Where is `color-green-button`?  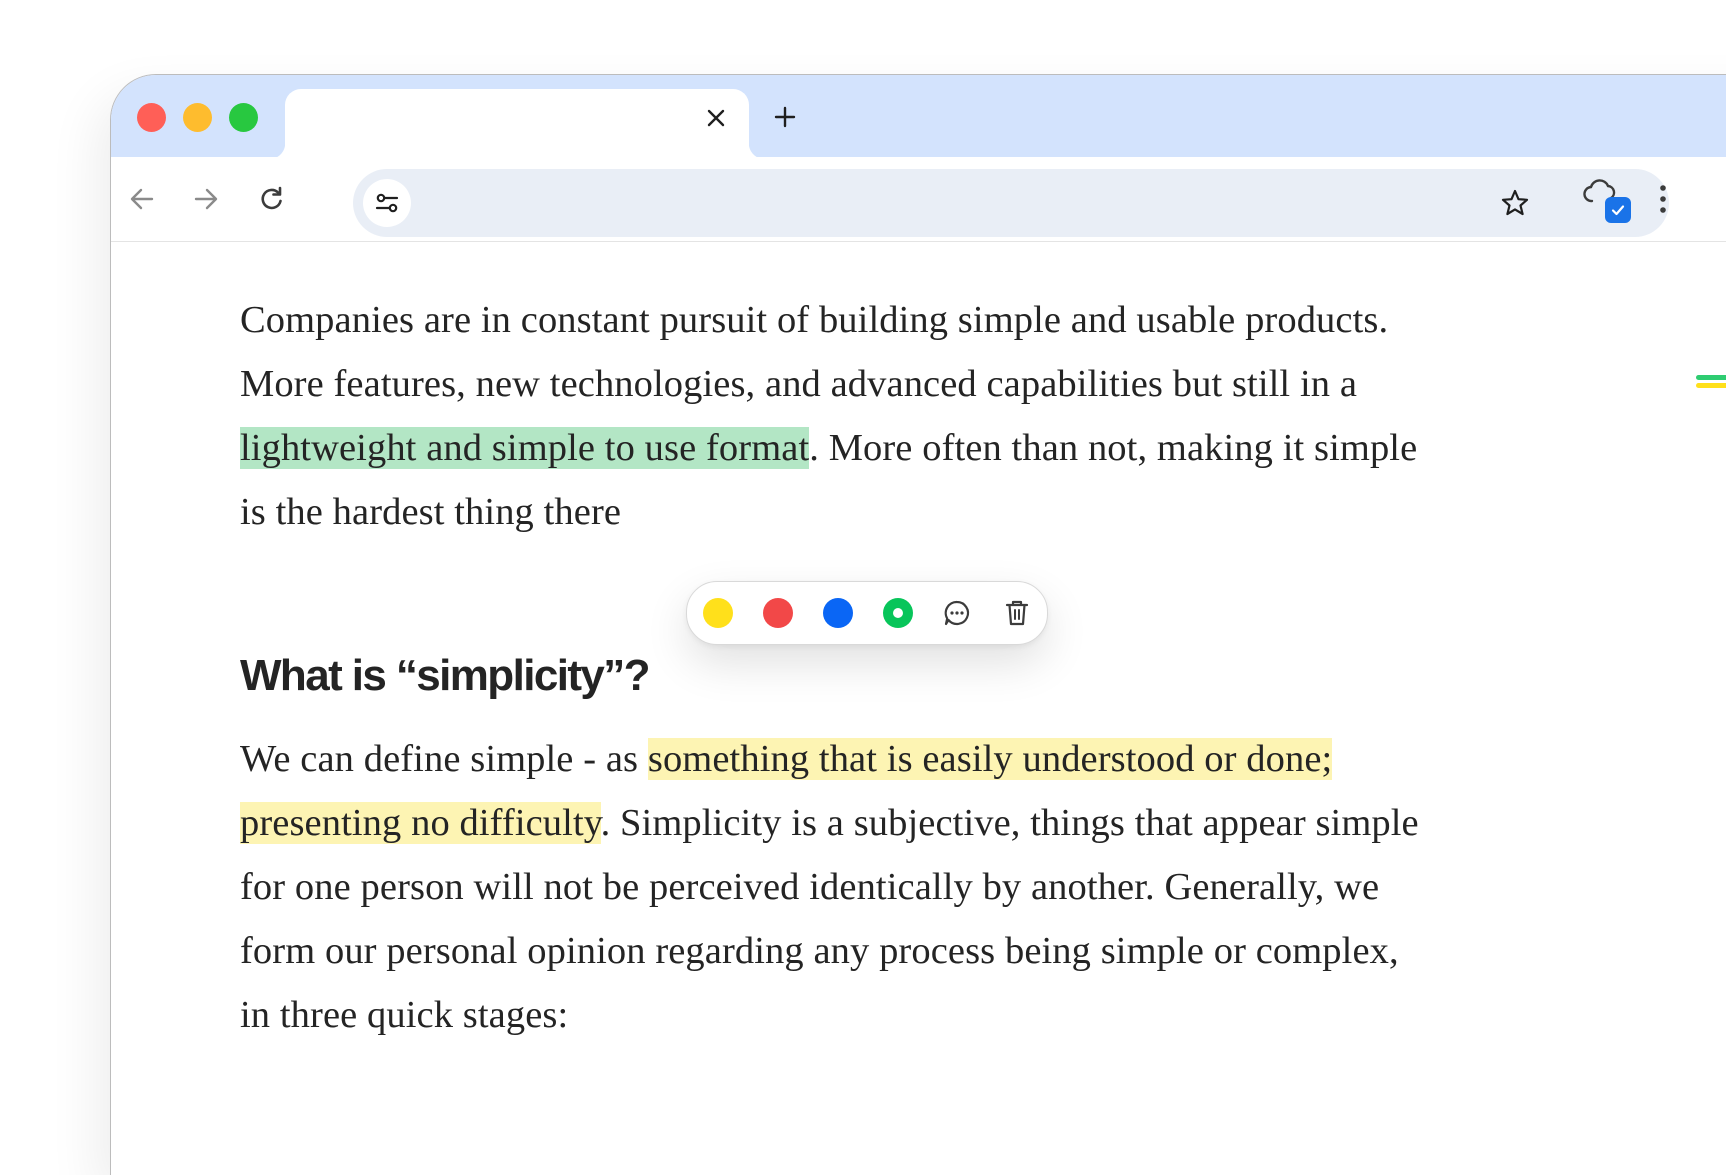 color-green-button is located at coordinates (898, 613).